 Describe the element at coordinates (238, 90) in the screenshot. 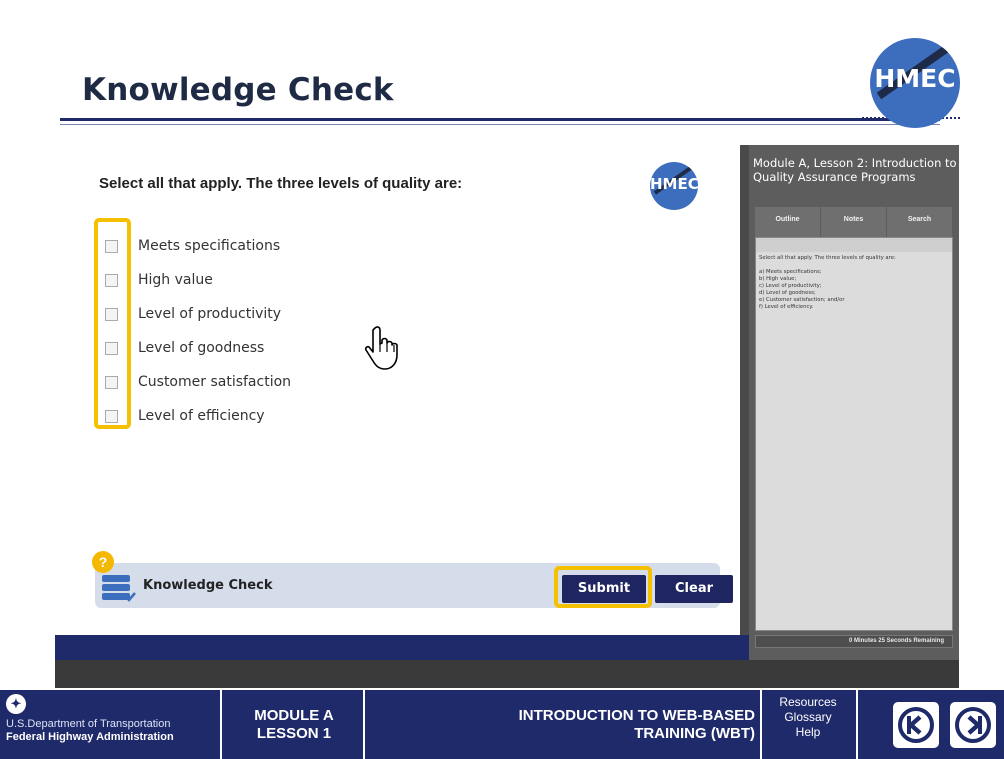

I see `page-title: Knowledge Check` at that location.